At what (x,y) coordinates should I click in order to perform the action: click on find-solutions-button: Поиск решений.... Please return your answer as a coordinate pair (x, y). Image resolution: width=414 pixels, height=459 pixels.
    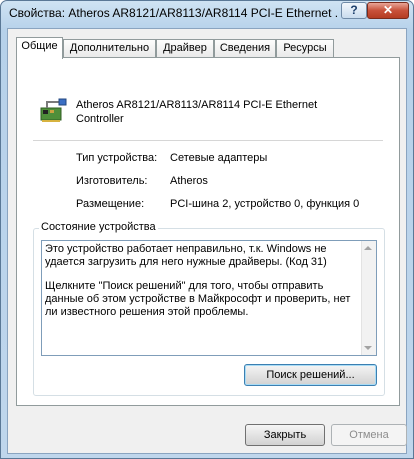
    Looking at the image, I should click on (310, 375).